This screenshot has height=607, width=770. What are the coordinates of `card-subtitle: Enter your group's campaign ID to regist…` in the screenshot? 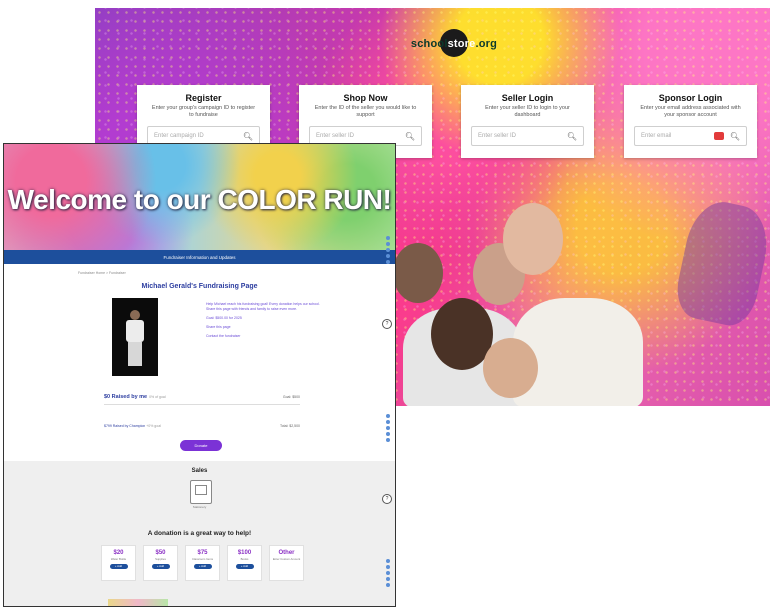 It's located at (203, 111).